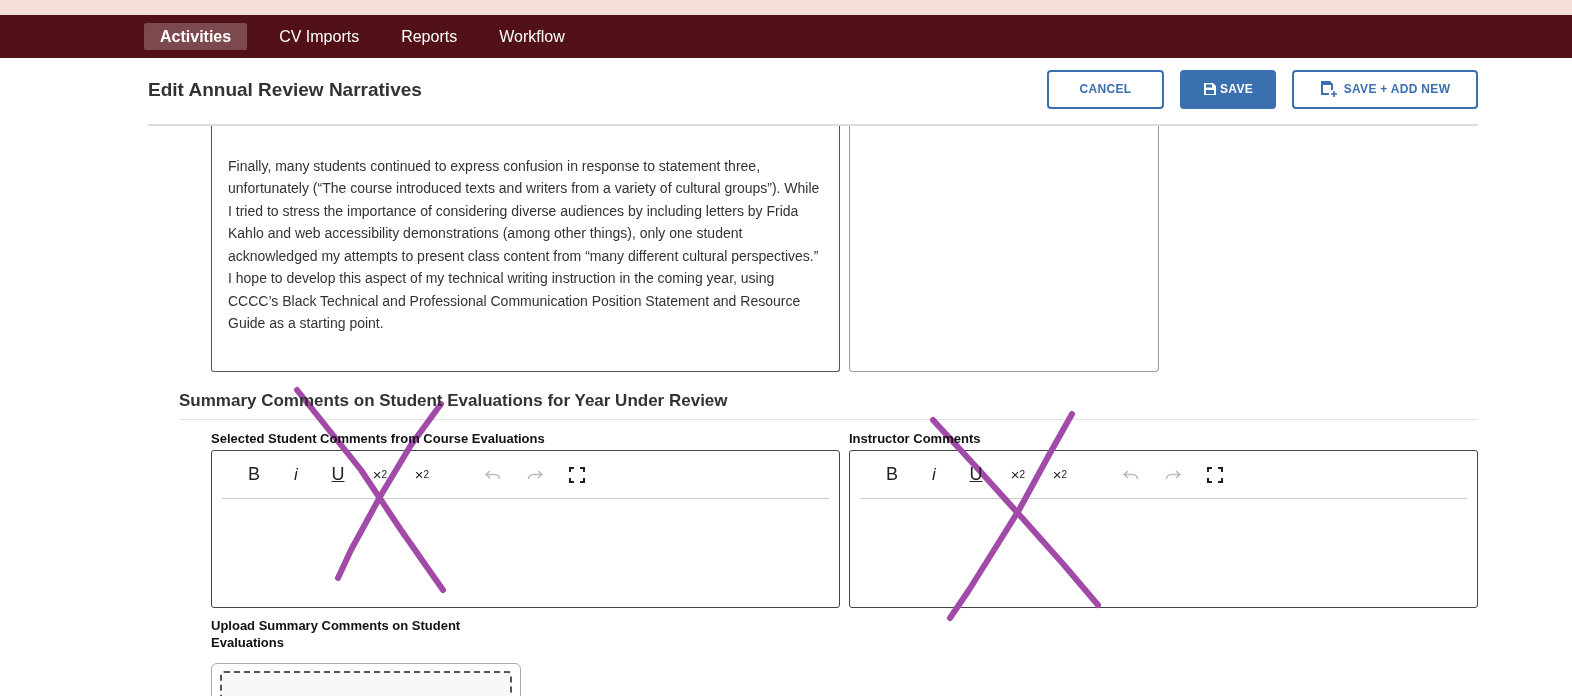  I want to click on floppy-disk-plus-icon, so click(1328, 89).